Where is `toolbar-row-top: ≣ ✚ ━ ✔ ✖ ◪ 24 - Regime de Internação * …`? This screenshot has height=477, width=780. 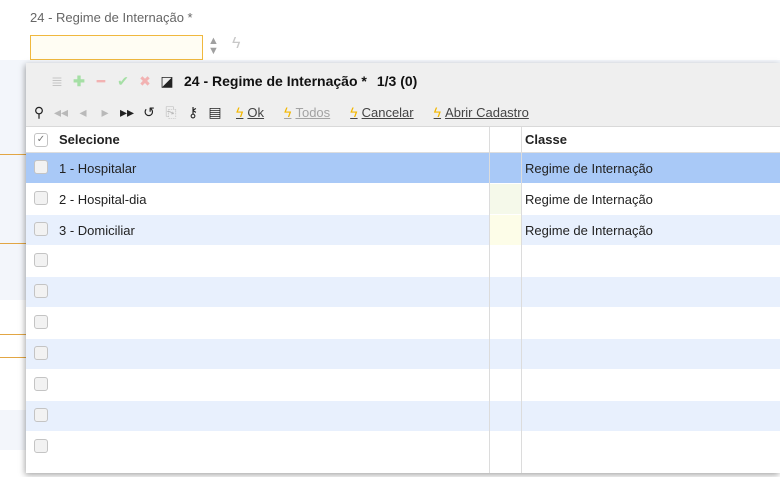
toolbar-row-top: ≣ ✚ ━ ✔ ✖ ◪ 24 - Regime de Internação * … is located at coordinates (221, 81).